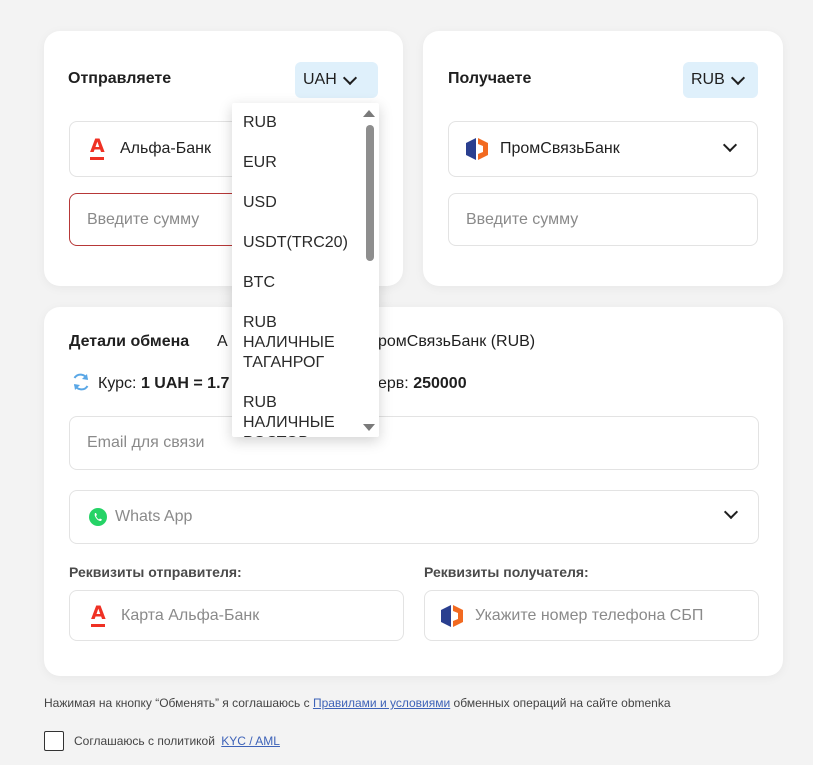  What do you see at coordinates (155, 572) in the screenshot?
I see `sender-label: Реквизиты отправителя:` at bounding box center [155, 572].